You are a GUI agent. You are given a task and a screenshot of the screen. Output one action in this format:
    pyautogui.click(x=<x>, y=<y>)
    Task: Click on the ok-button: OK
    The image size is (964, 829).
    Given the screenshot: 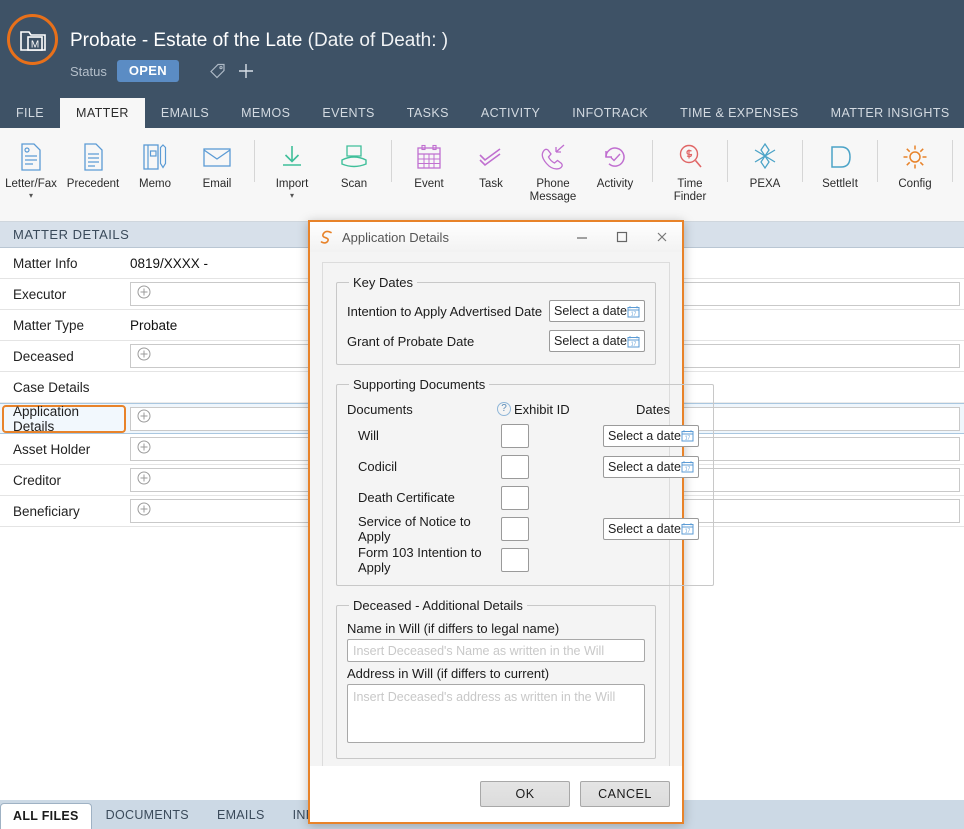 What is the action you would take?
    pyautogui.click(x=525, y=794)
    